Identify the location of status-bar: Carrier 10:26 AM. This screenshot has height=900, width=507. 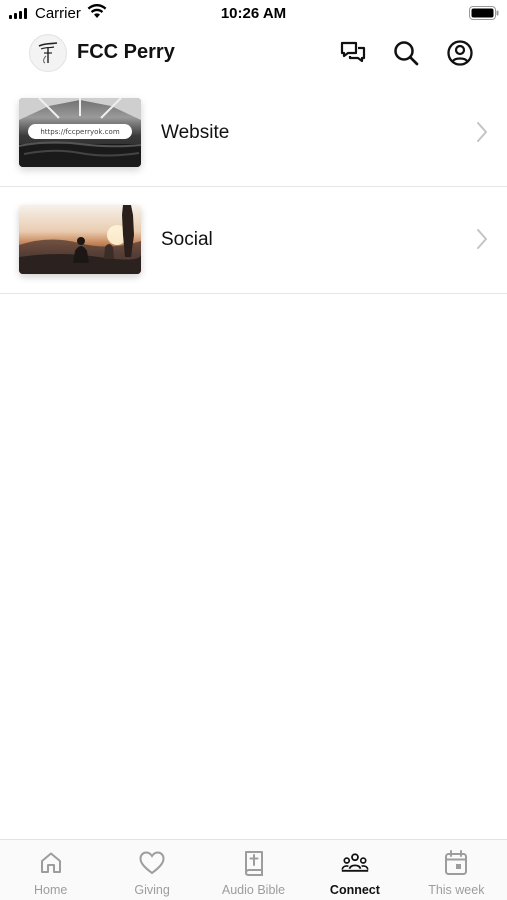
(253, 14).